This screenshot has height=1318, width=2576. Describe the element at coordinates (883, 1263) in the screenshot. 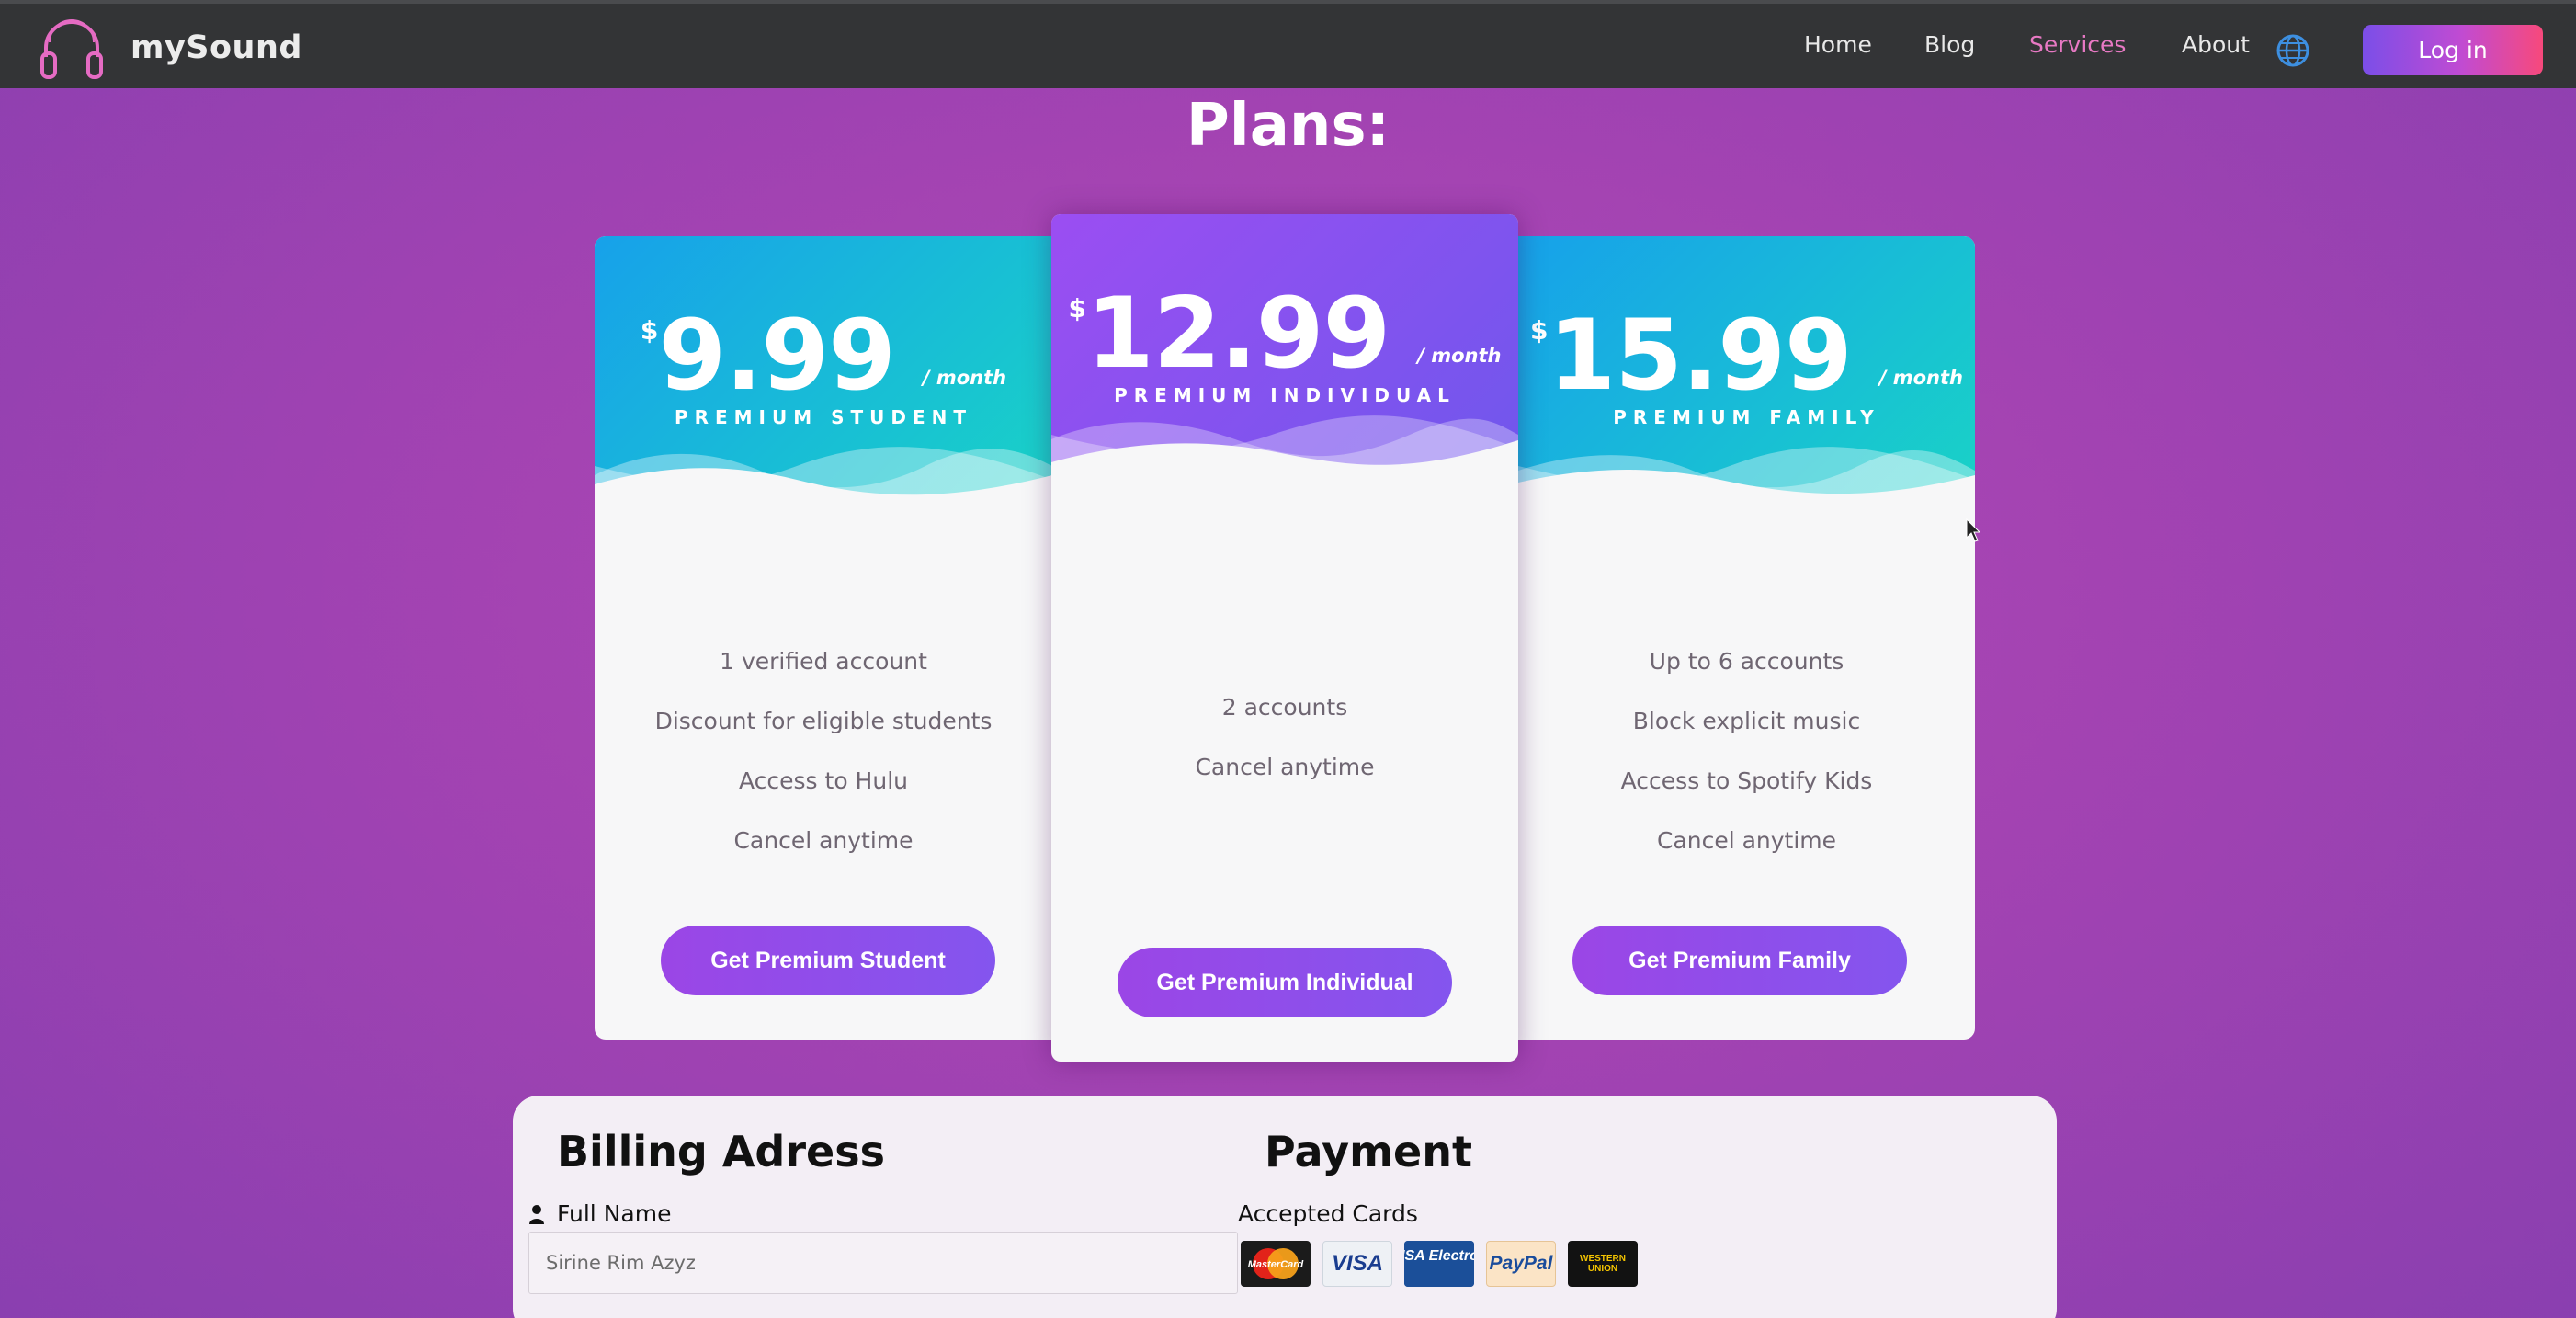

I see `full-name-input: Sirine Rim Azyz` at that location.